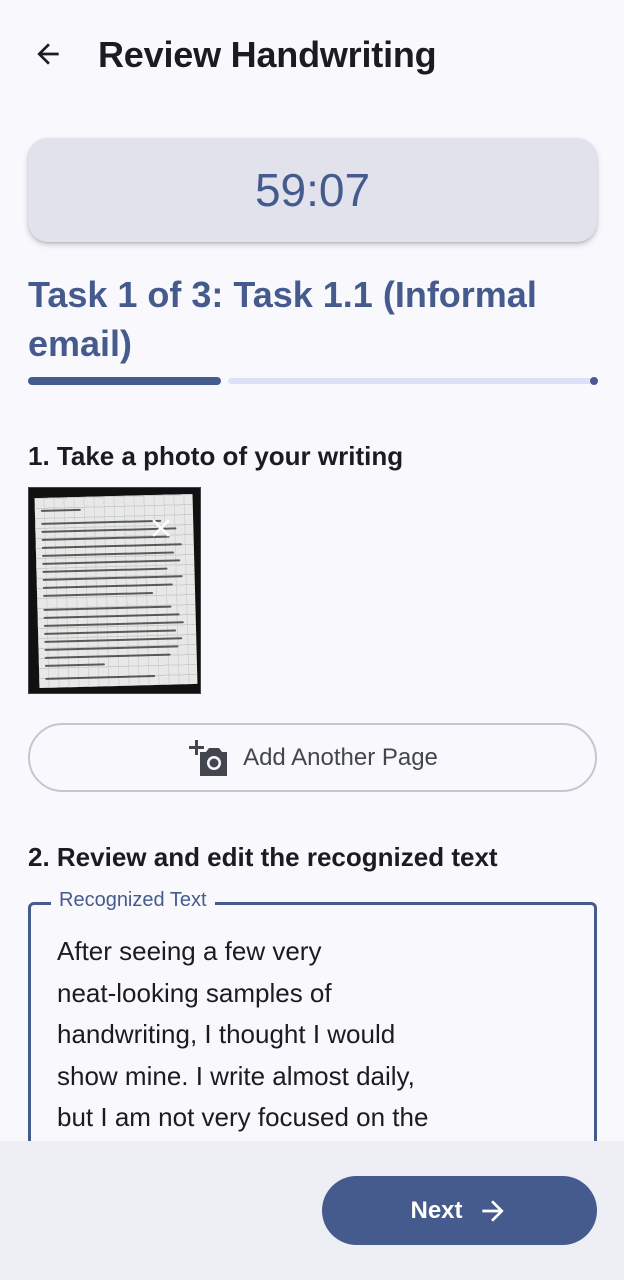 The width and height of the screenshot is (624, 1280). I want to click on page-title: Review Handwriting, so click(267, 54).